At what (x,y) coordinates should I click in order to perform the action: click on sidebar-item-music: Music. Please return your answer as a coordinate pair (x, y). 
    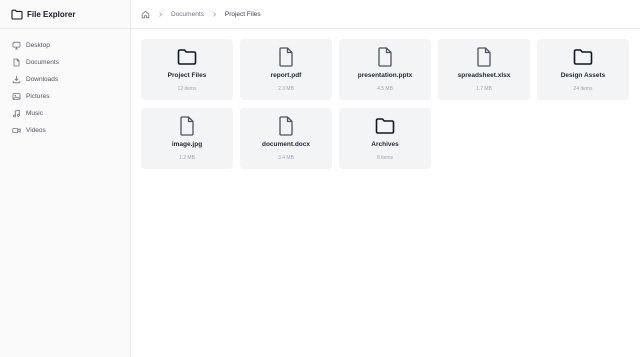
    Looking at the image, I should click on (65, 113).